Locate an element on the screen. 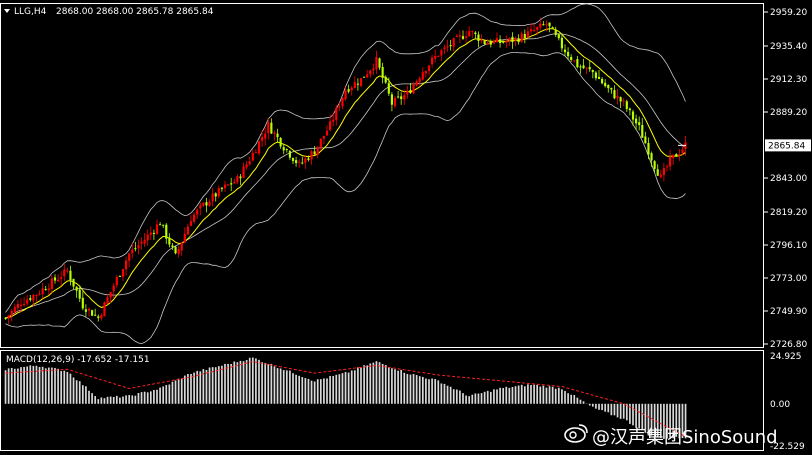  current-price-label: 2865.84 is located at coordinates (786, 146).